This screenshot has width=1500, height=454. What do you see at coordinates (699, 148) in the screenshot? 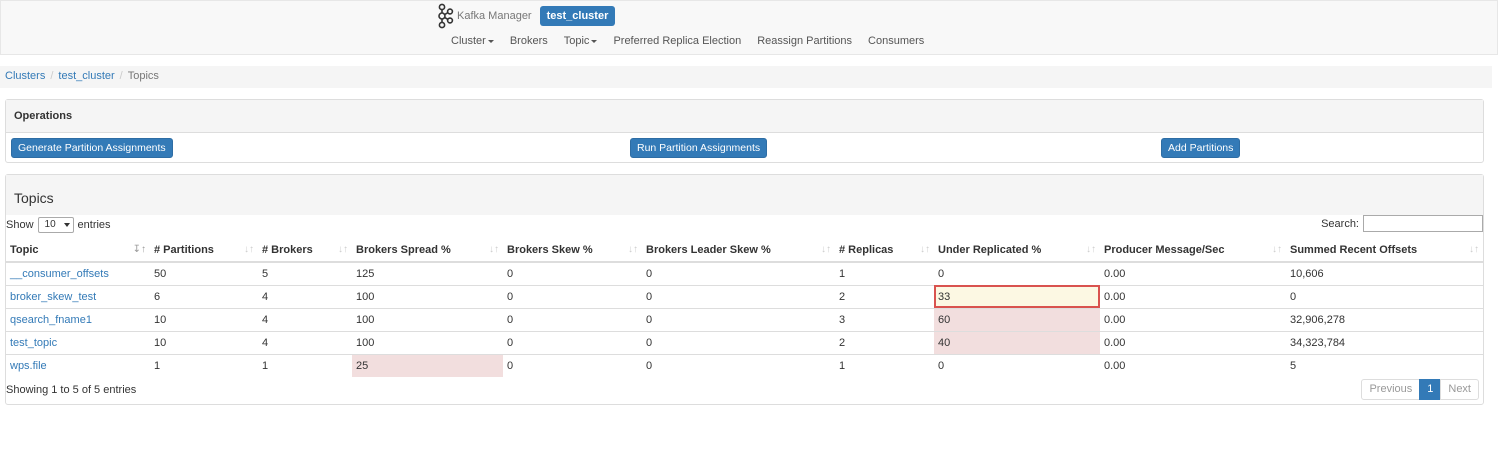
I see `run-partition-assignments-button: Run Partition Assignments` at bounding box center [699, 148].